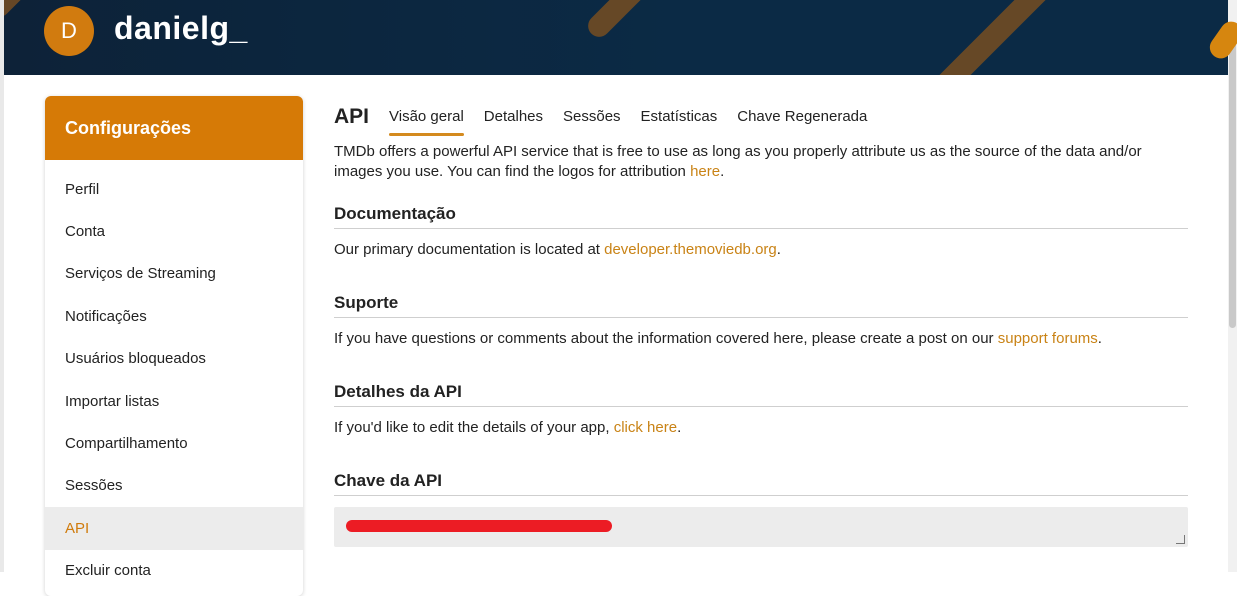 The width and height of the screenshot is (1237, 596). What do you see at coordinates (174, 571) in the screenshot?
I see `sidebar-item-excluir-conta: Excluir conta` at bounding box center [174, 571].